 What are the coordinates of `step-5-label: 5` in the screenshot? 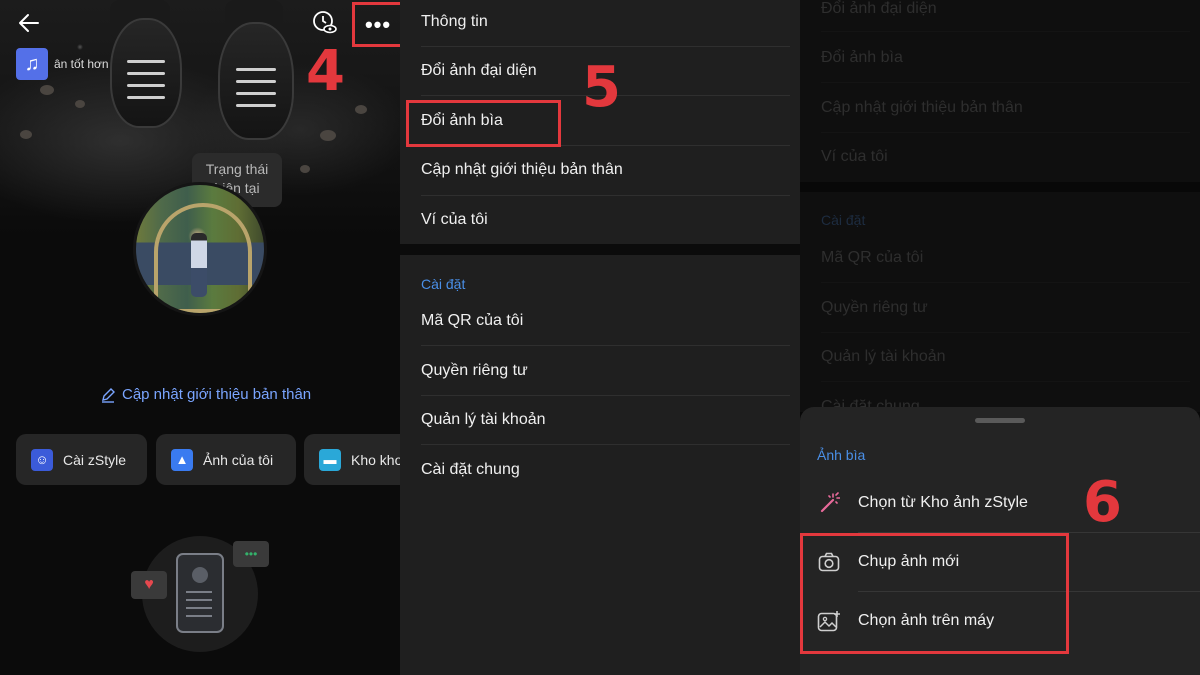 It's located at (601, 87).